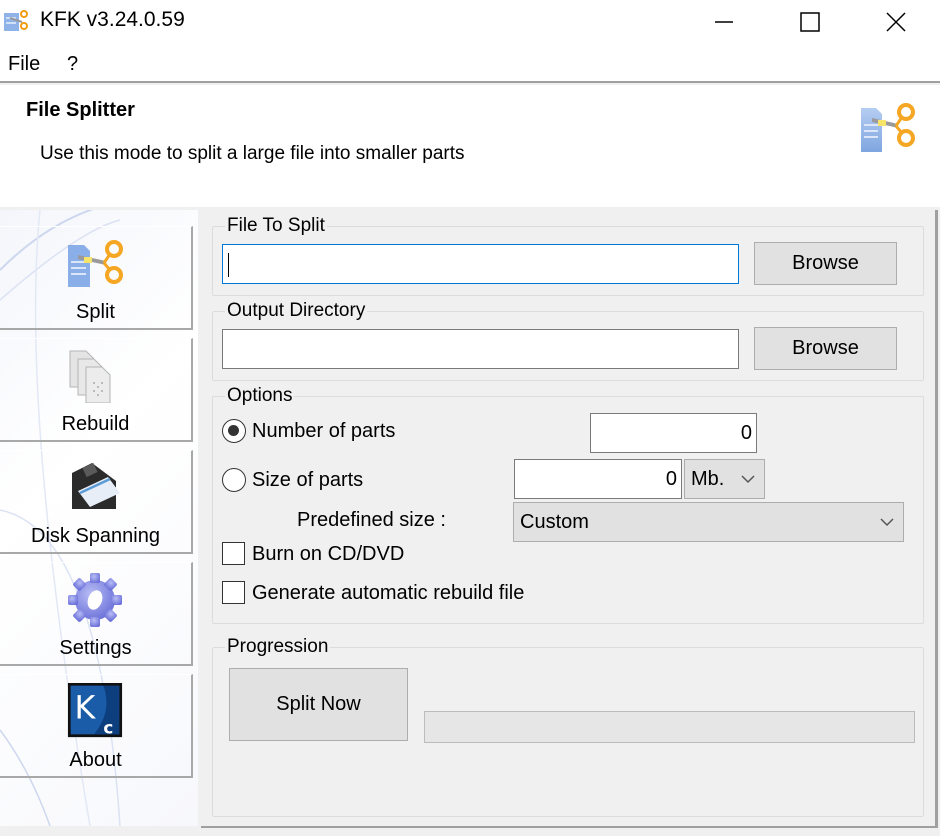 The width and height of the screenshot is (940, 836). Describe the element at coordinates (260, 396) in the screenshot. I see `group-title: Options` at that location.